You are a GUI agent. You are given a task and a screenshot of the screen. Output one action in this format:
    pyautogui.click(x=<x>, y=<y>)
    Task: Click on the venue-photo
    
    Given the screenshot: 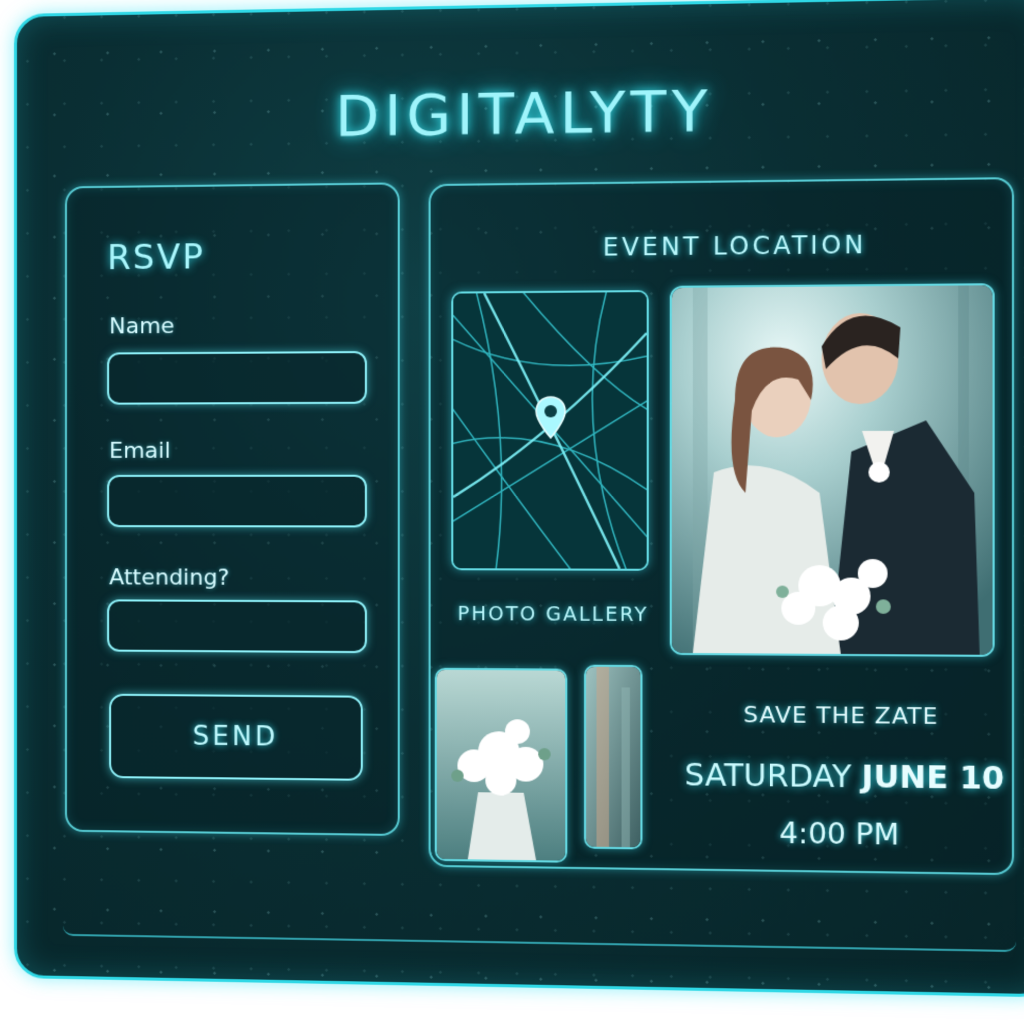 What is the action you would take?
    pyautogui.click(x=613, y=757)
    